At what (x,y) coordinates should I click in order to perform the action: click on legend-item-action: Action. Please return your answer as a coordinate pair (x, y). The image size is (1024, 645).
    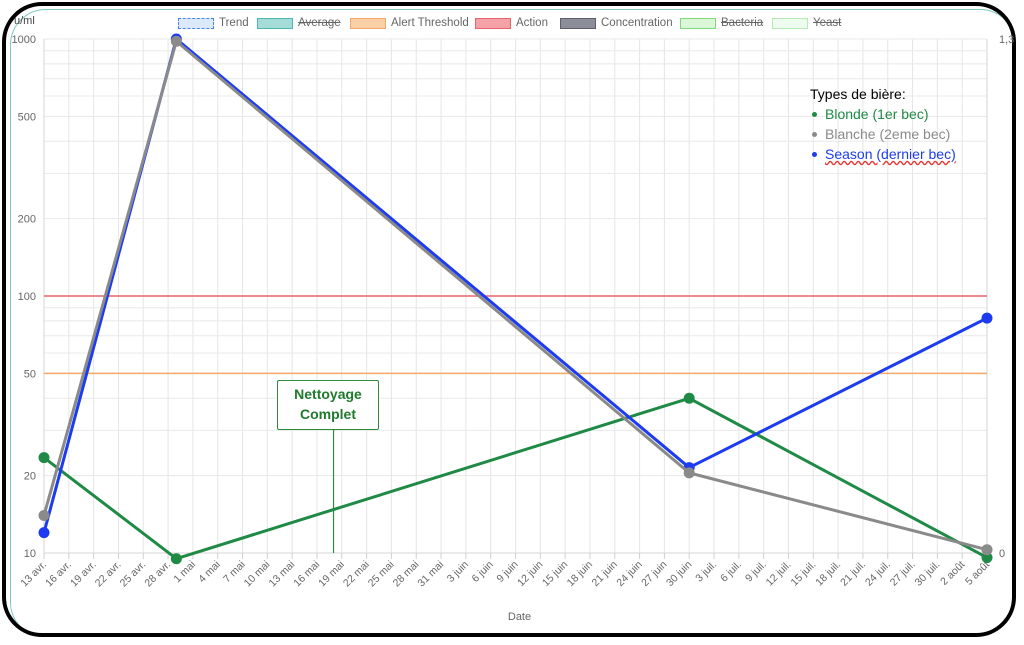
    Looking at the image, I should click on (511, 23).